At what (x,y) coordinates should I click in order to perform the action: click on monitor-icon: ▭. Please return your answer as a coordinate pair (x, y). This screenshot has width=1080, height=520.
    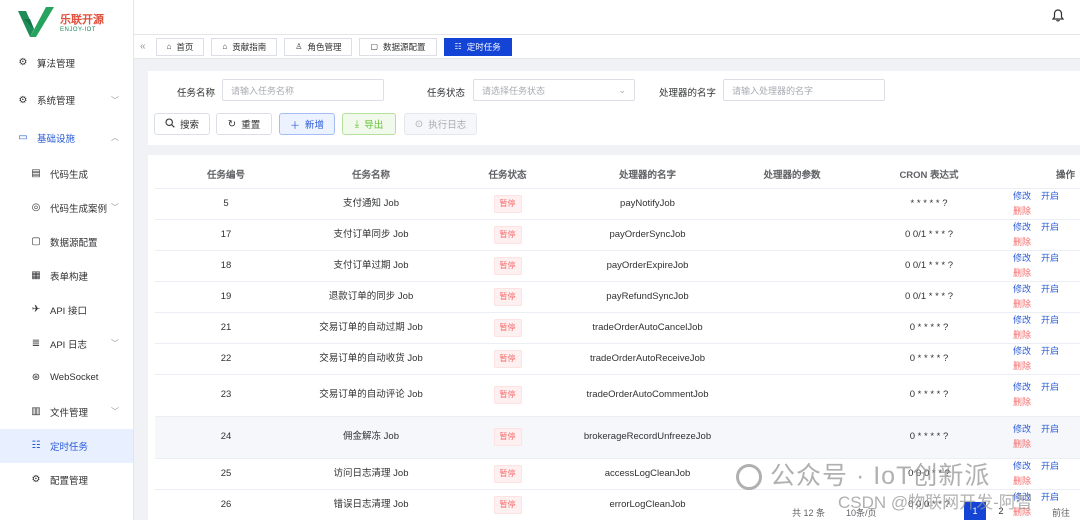
    Looking at the image, I should click on (23, 138).